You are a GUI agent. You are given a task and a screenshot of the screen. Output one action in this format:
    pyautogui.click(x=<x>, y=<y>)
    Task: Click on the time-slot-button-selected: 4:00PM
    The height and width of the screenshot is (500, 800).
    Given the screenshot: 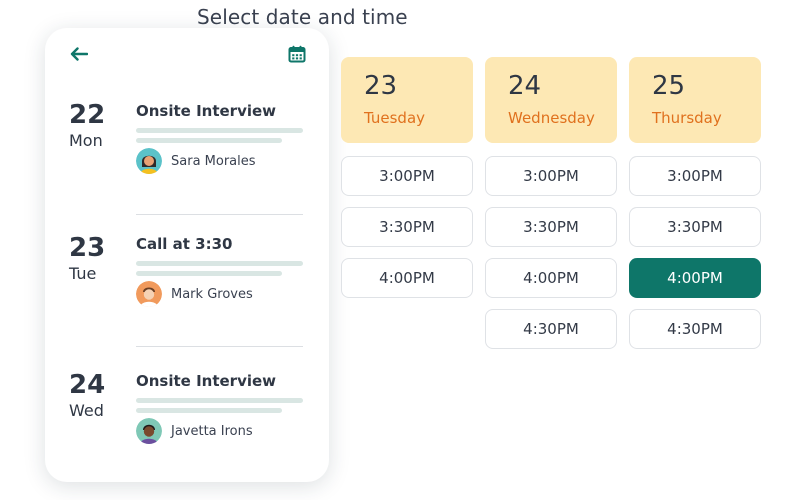 What is the action you would take?
    pyautogui.click(x=695, y=278)
    